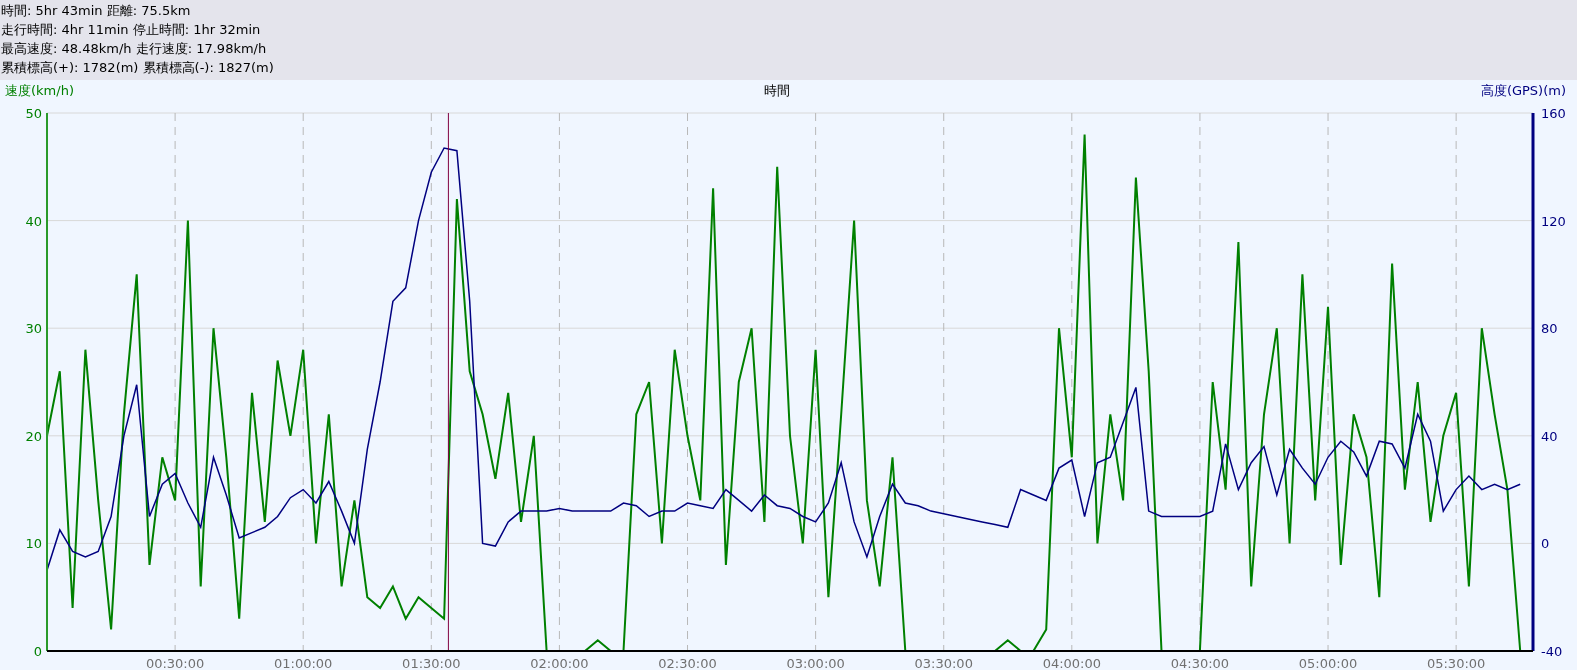  What do you see at coordinates (33, 221) in the screenshot?
I see `speed-tick-label: 40` at bounding box center [33, 221].